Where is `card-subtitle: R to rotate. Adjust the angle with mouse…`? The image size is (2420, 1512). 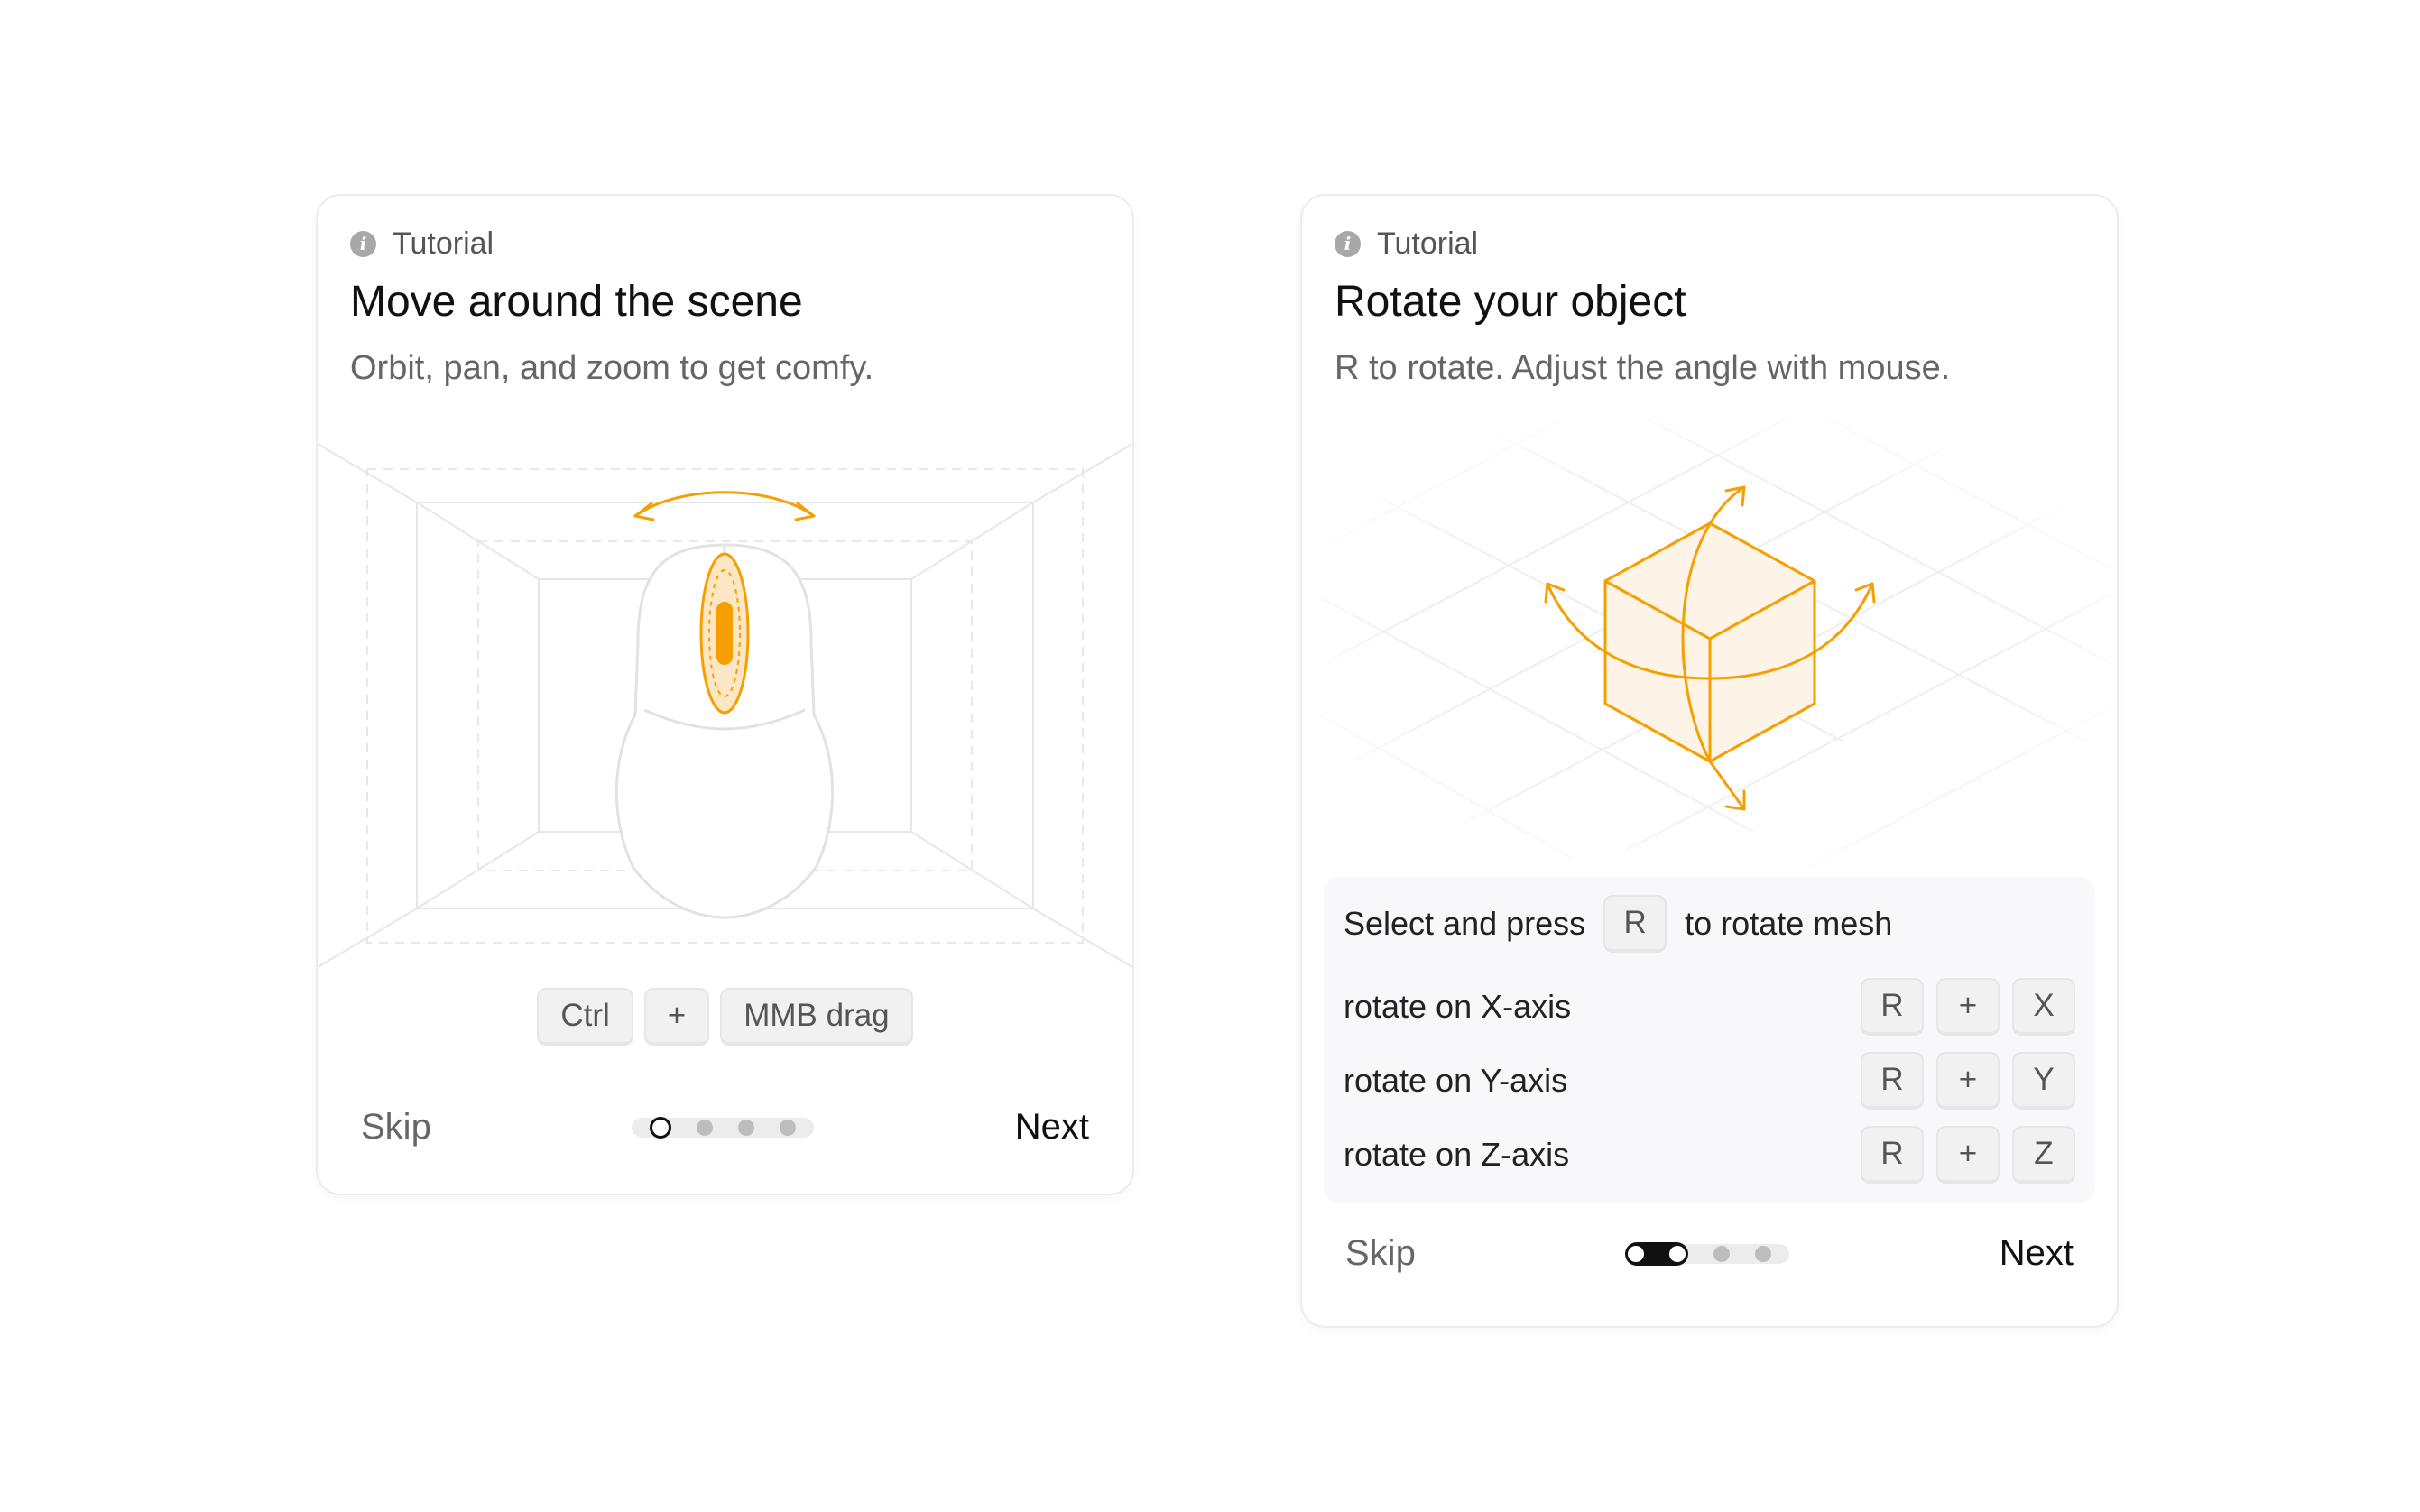
card-subtitle: R to rotate. Adjust the angle with mouse… is located at coordinates (1643, 368).